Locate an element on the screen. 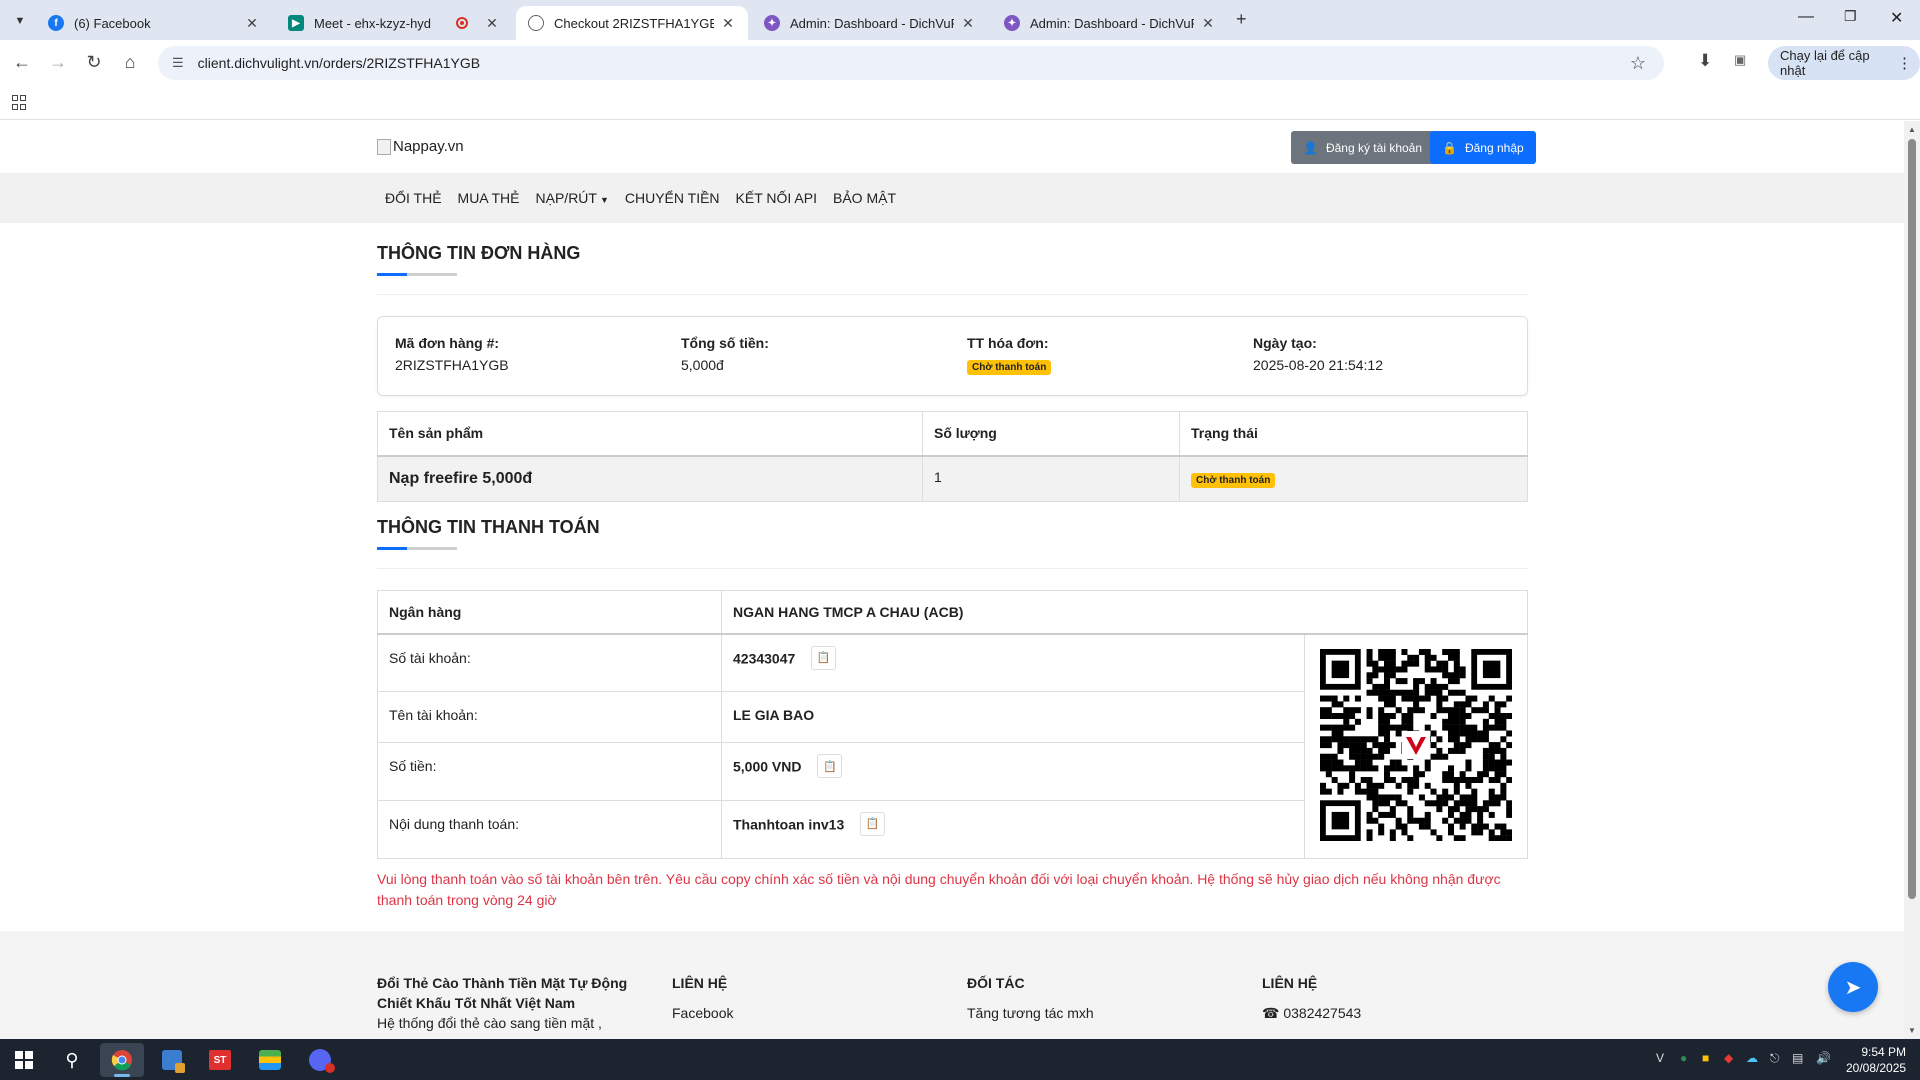 This screenshot has width=1920, height=1080. content-value: Thanhtoan inv13 is located at coordinates (789, 824).